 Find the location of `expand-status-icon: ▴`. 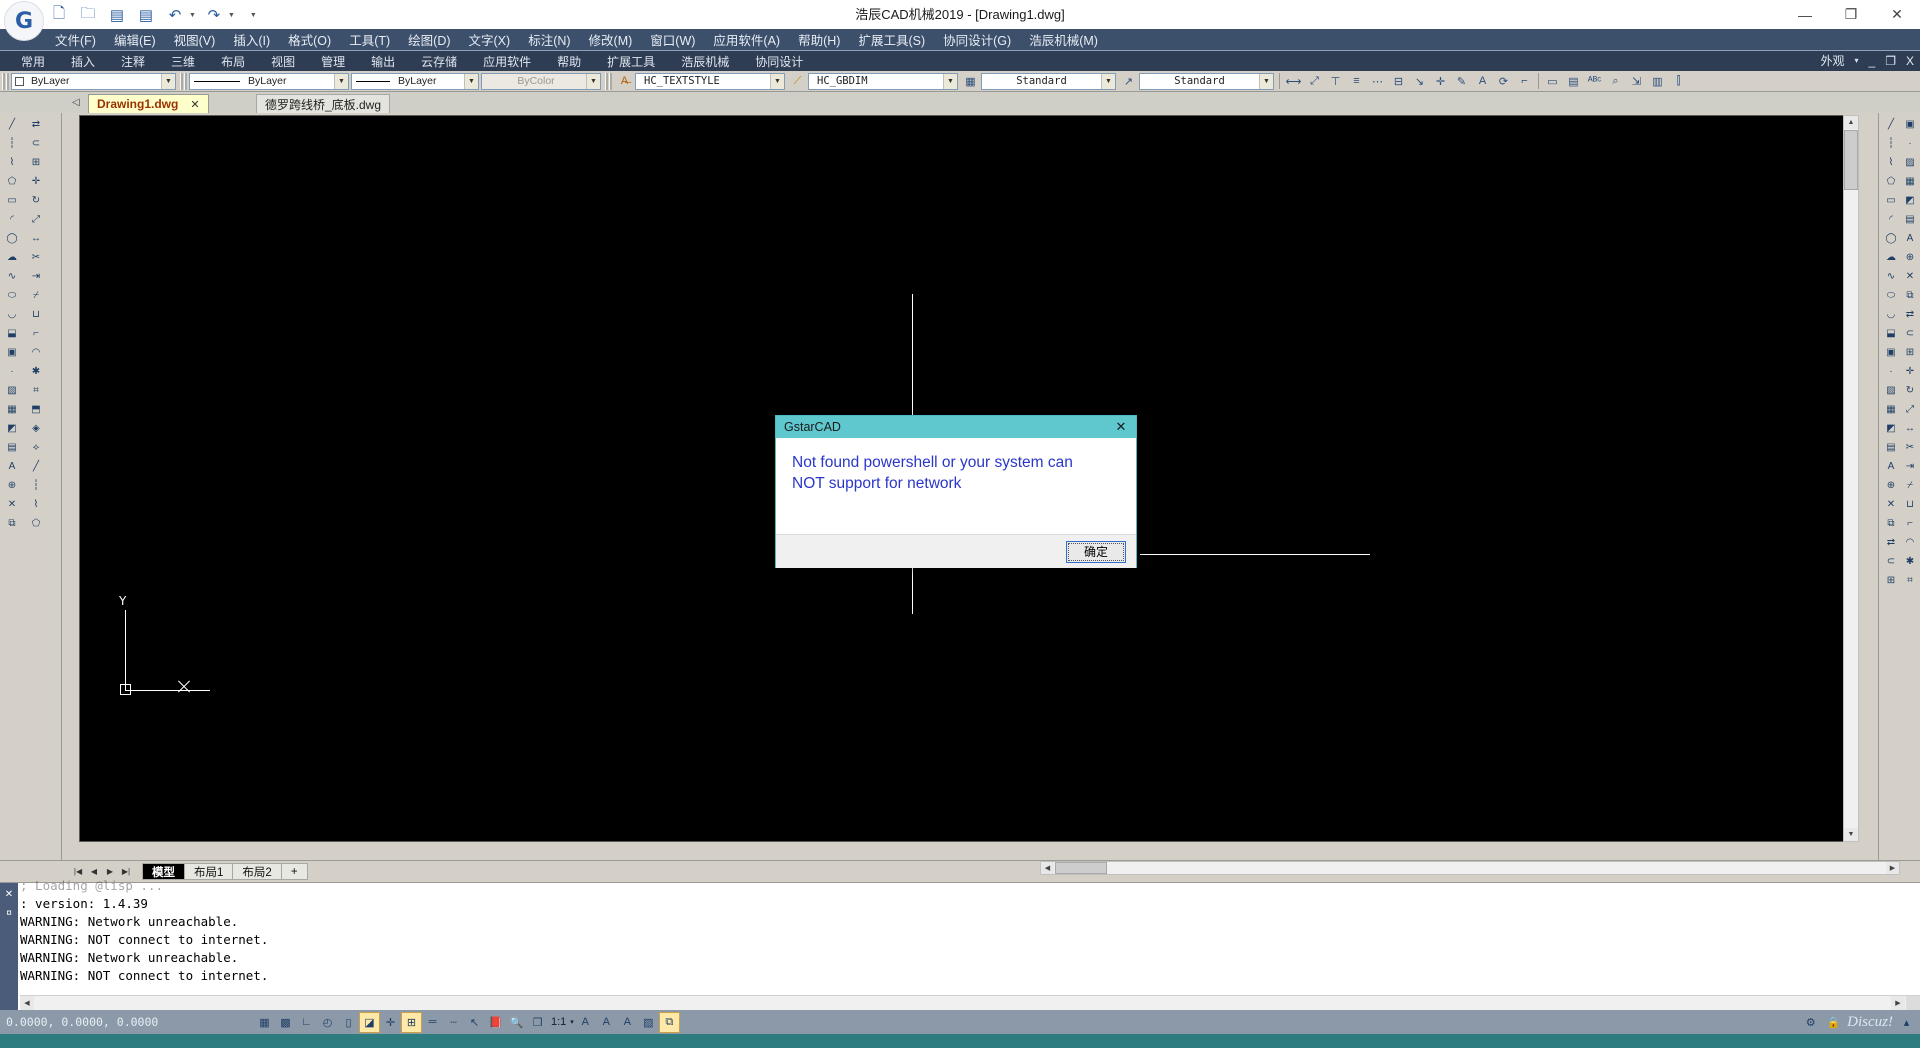

expand-status-icon: ▴ is located at coordinates (1906, 1022).